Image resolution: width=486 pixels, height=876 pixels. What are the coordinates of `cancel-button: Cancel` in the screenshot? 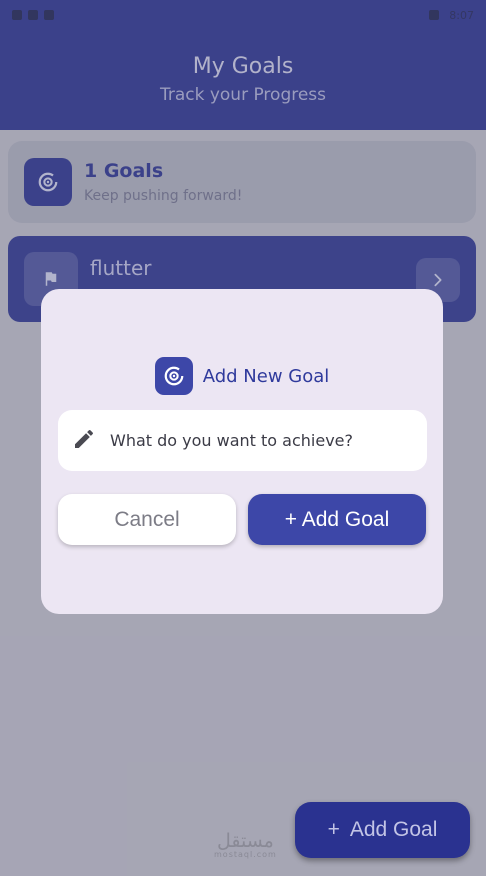 It's located at (147, 519).